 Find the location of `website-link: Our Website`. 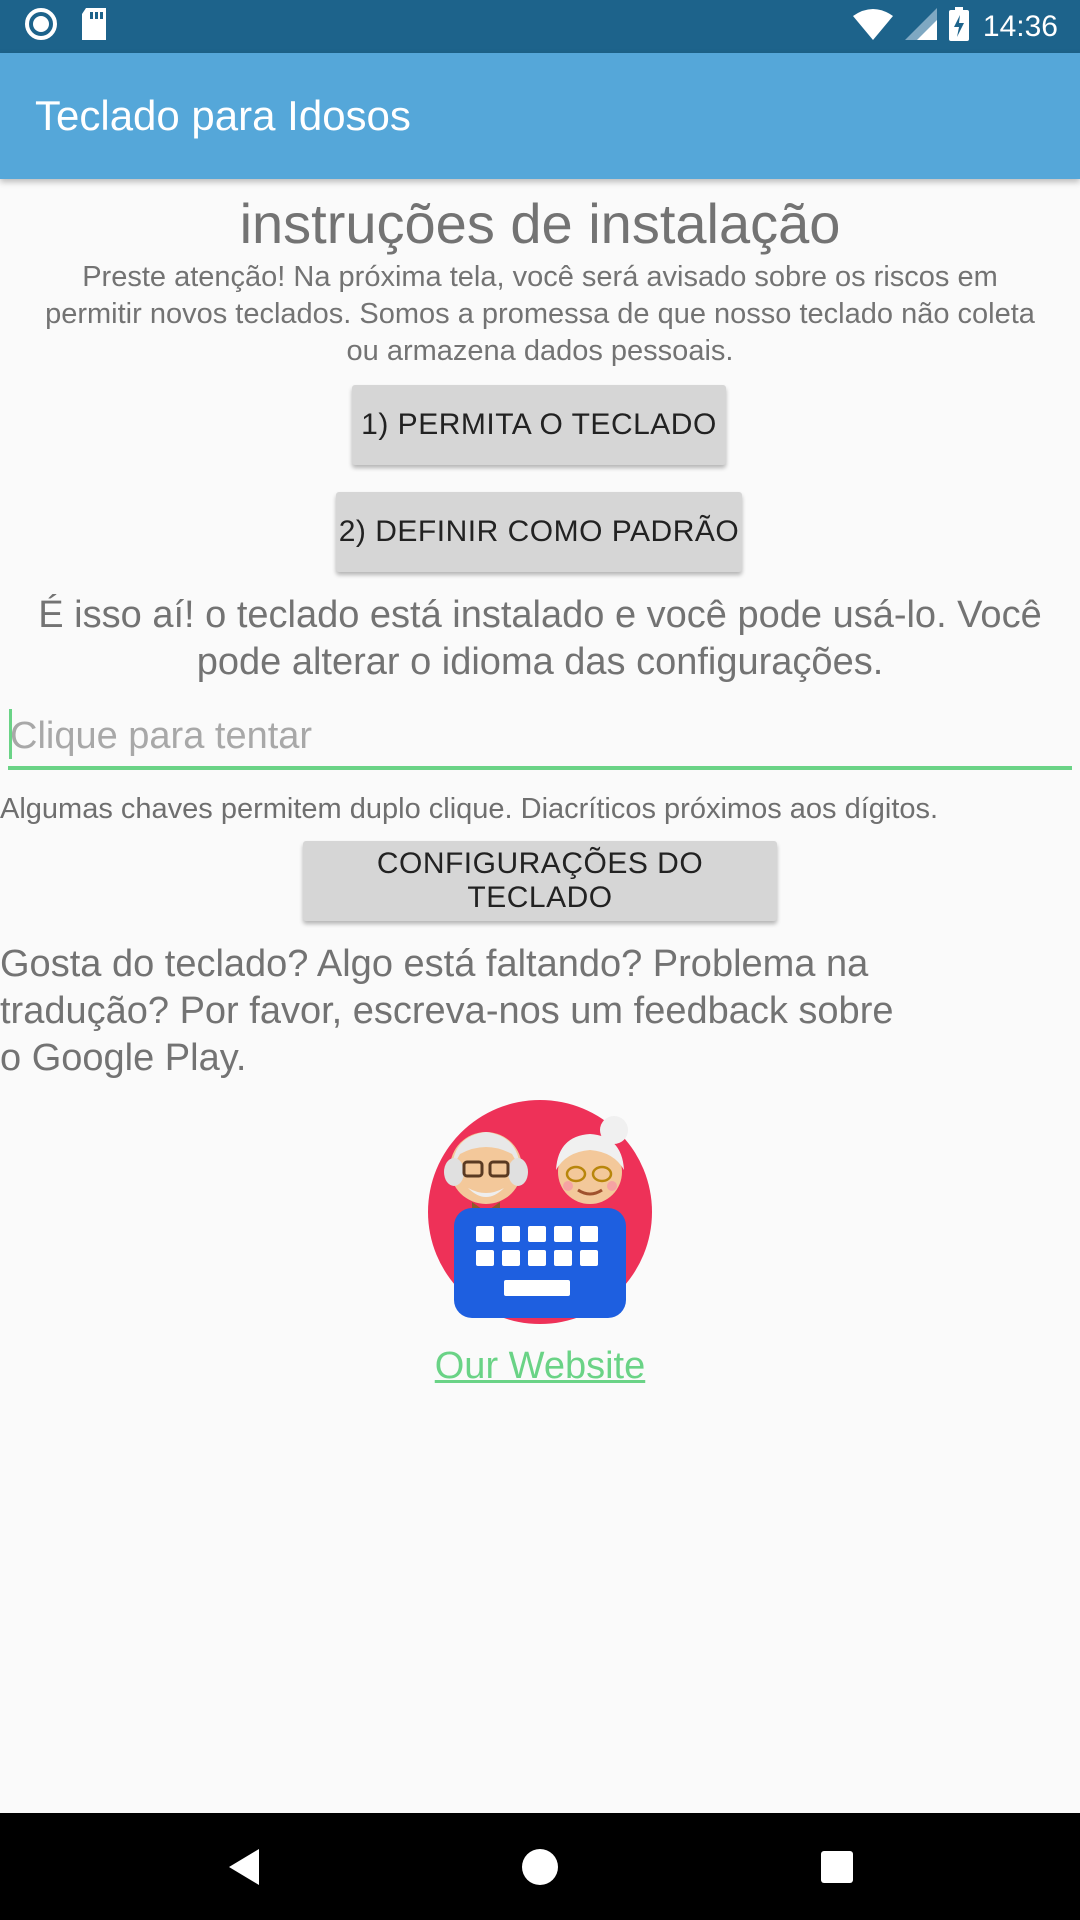

website-link: Our Website is located at coordinates (540, 1366).